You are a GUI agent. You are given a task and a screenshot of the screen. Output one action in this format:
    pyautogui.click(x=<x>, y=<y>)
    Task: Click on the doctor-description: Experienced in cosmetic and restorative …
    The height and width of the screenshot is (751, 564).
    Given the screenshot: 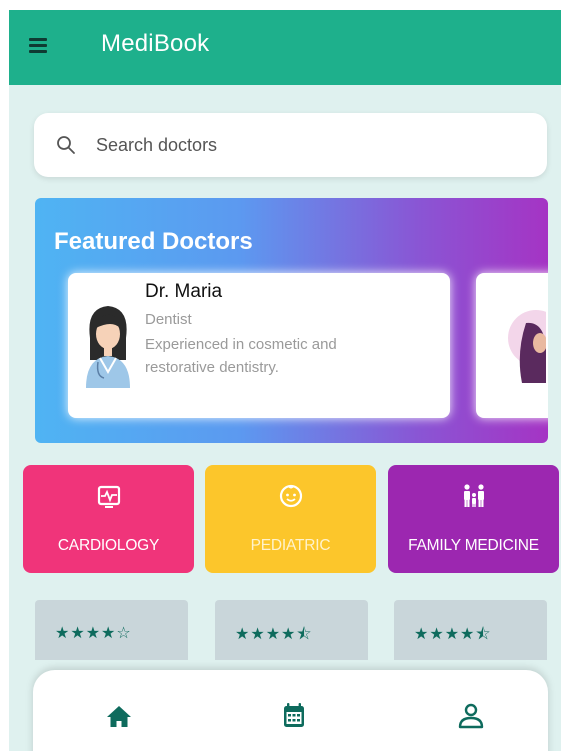 What is the action you would take?
    pyautogui.click(x=241, y=356)
    